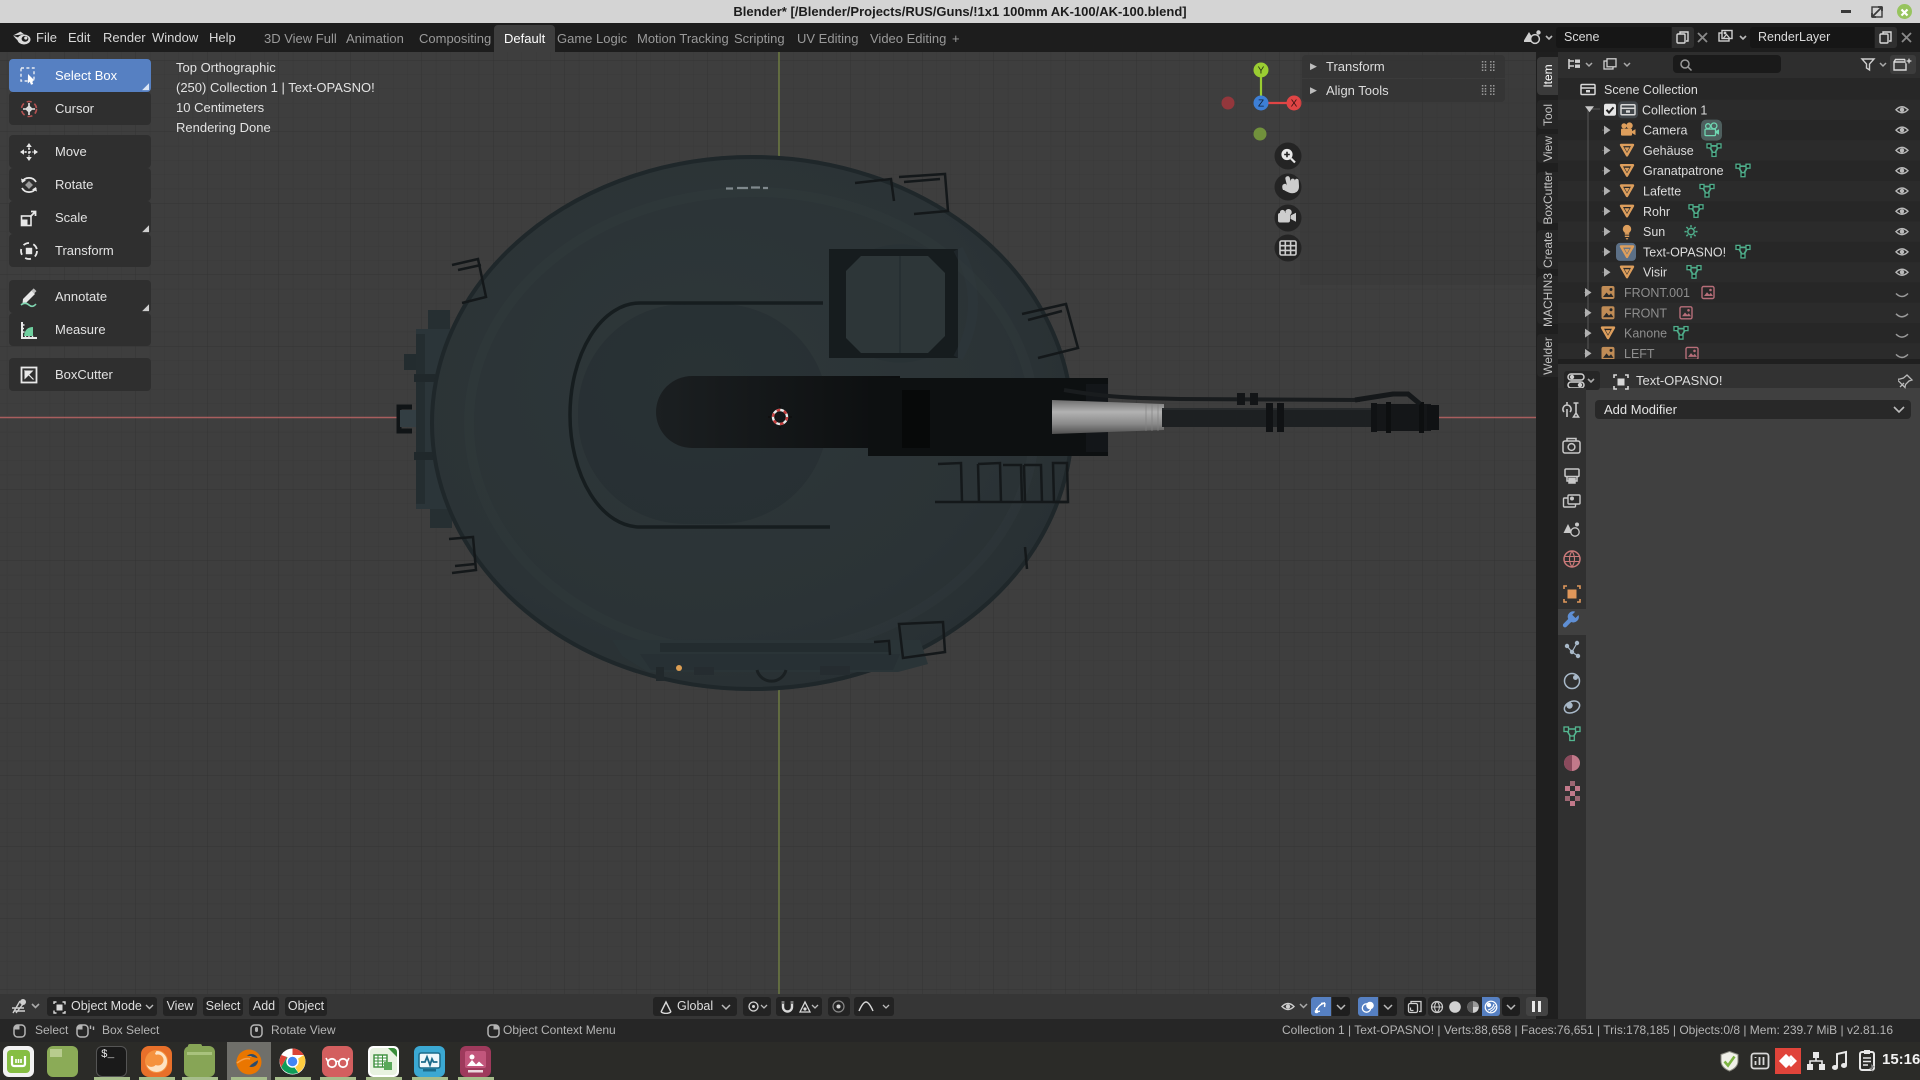 The image size is (1920, 1080). Describe the element at coordinates (1645, 313) in the screenshot. I see `svg-text: FRONT` at that location.